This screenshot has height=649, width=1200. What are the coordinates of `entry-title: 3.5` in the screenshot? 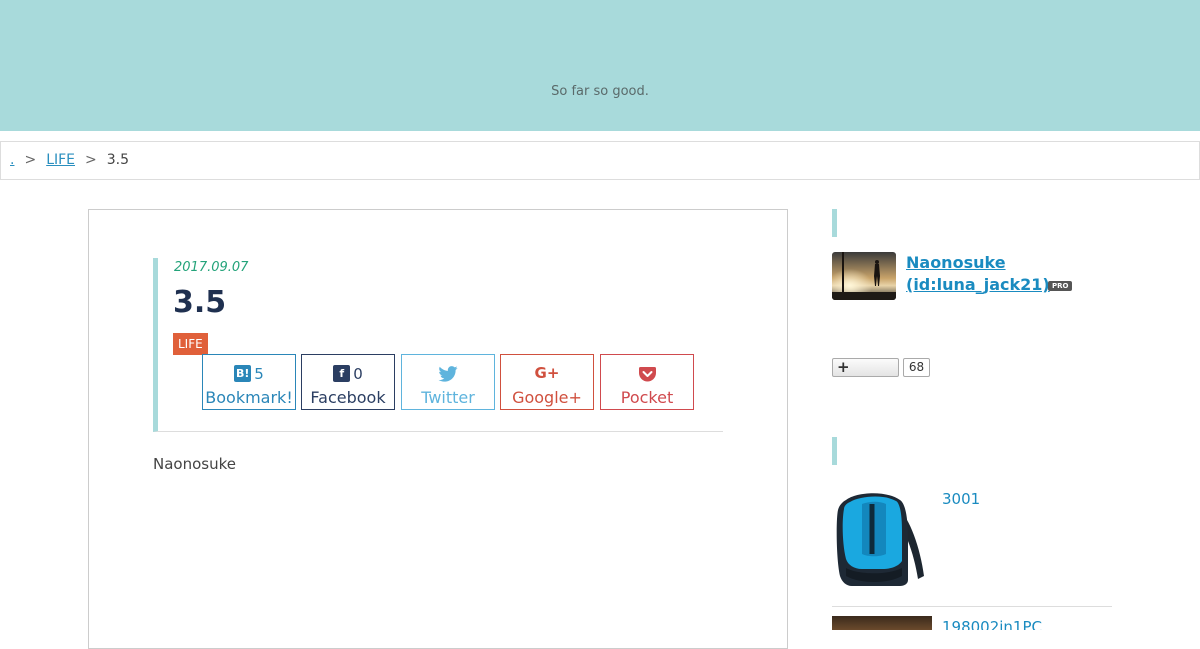 It's located at (199, 302).